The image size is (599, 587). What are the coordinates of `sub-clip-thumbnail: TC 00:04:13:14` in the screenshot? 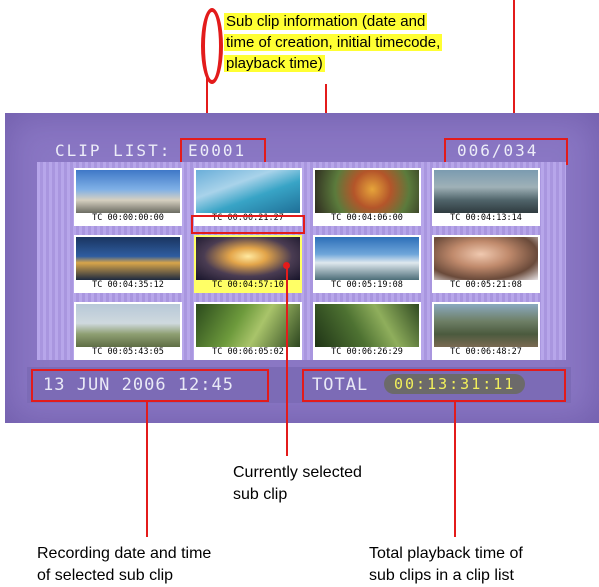 It's located at (486, 197).